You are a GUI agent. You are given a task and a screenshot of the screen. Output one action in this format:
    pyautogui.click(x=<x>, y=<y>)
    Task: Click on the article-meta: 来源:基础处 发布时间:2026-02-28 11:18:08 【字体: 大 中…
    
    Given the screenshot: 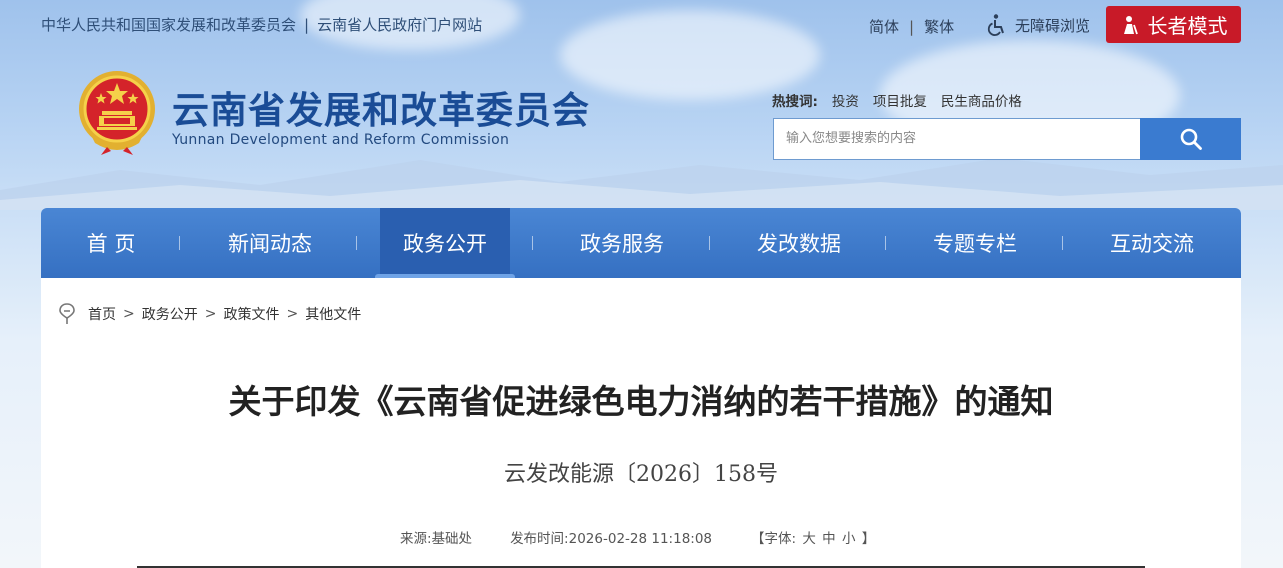 What is the action you would take?
    pyautogui.click(x=638, y=537)
    